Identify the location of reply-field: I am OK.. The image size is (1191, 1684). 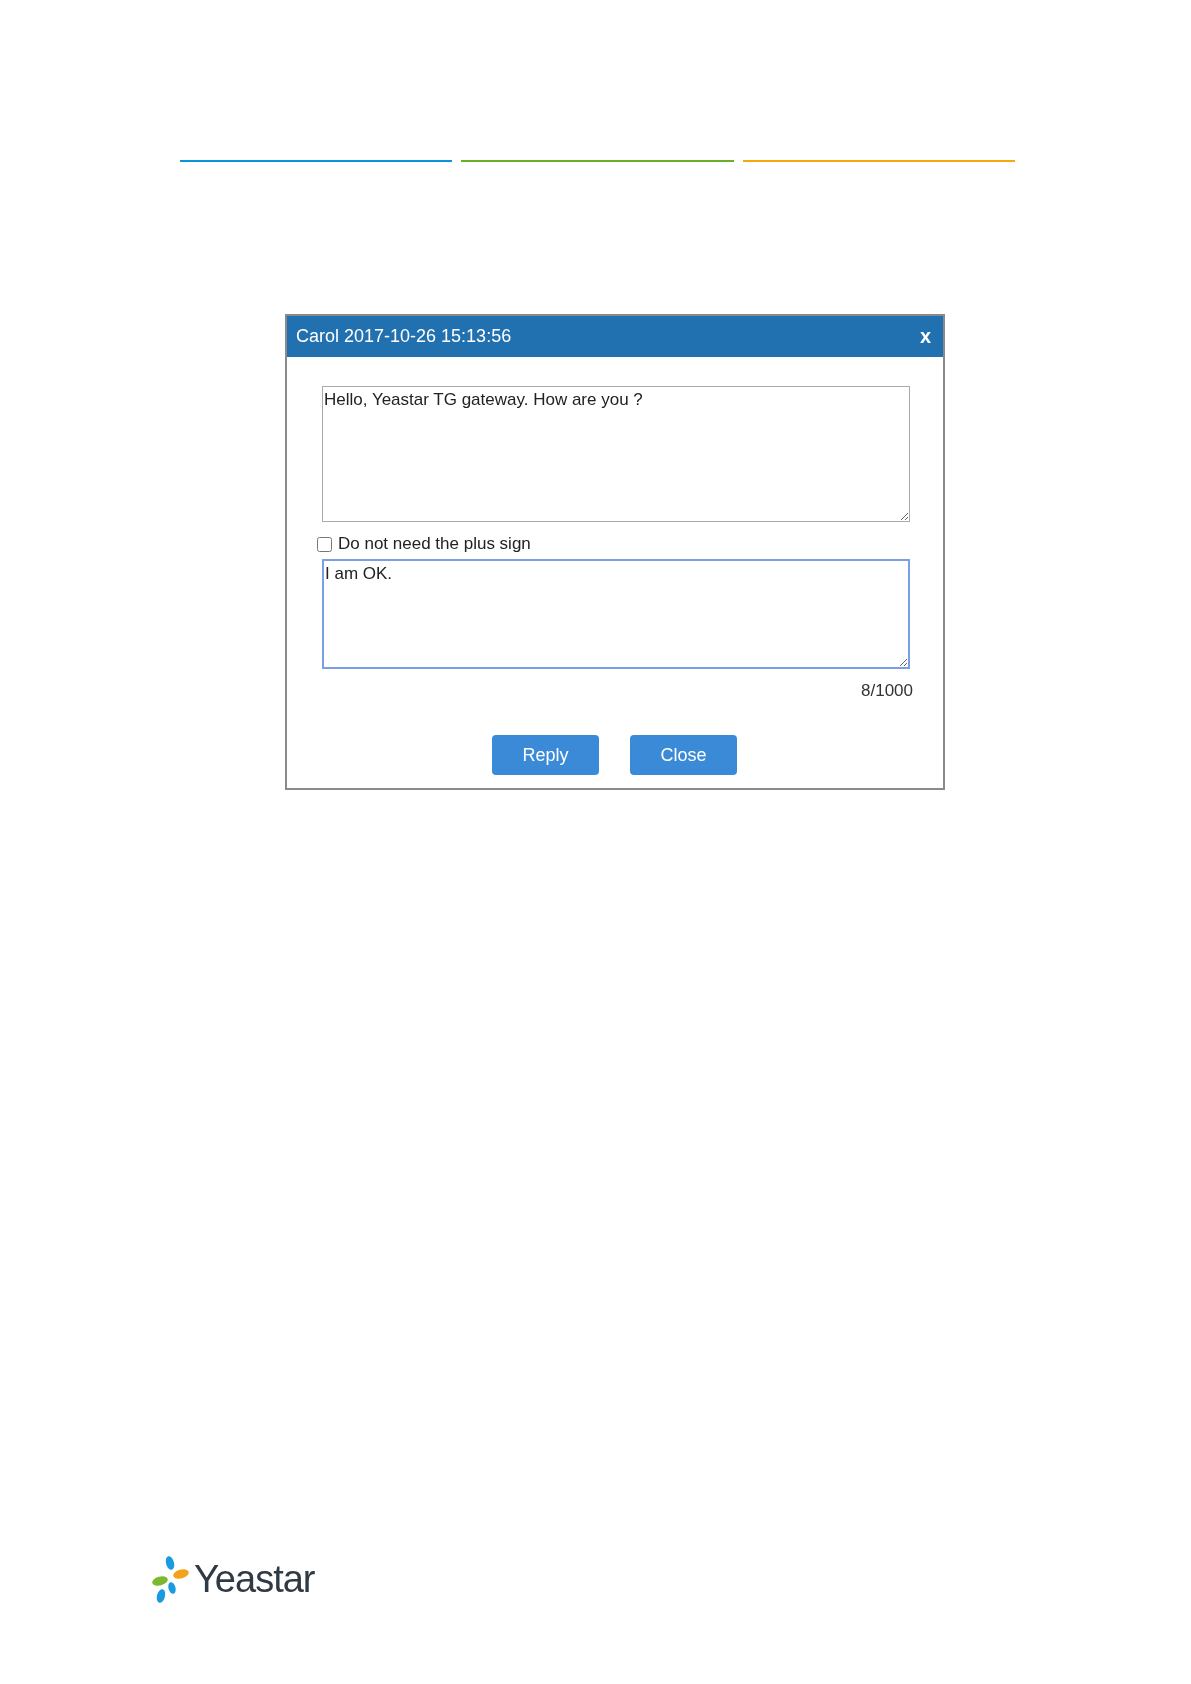
(616, 614).